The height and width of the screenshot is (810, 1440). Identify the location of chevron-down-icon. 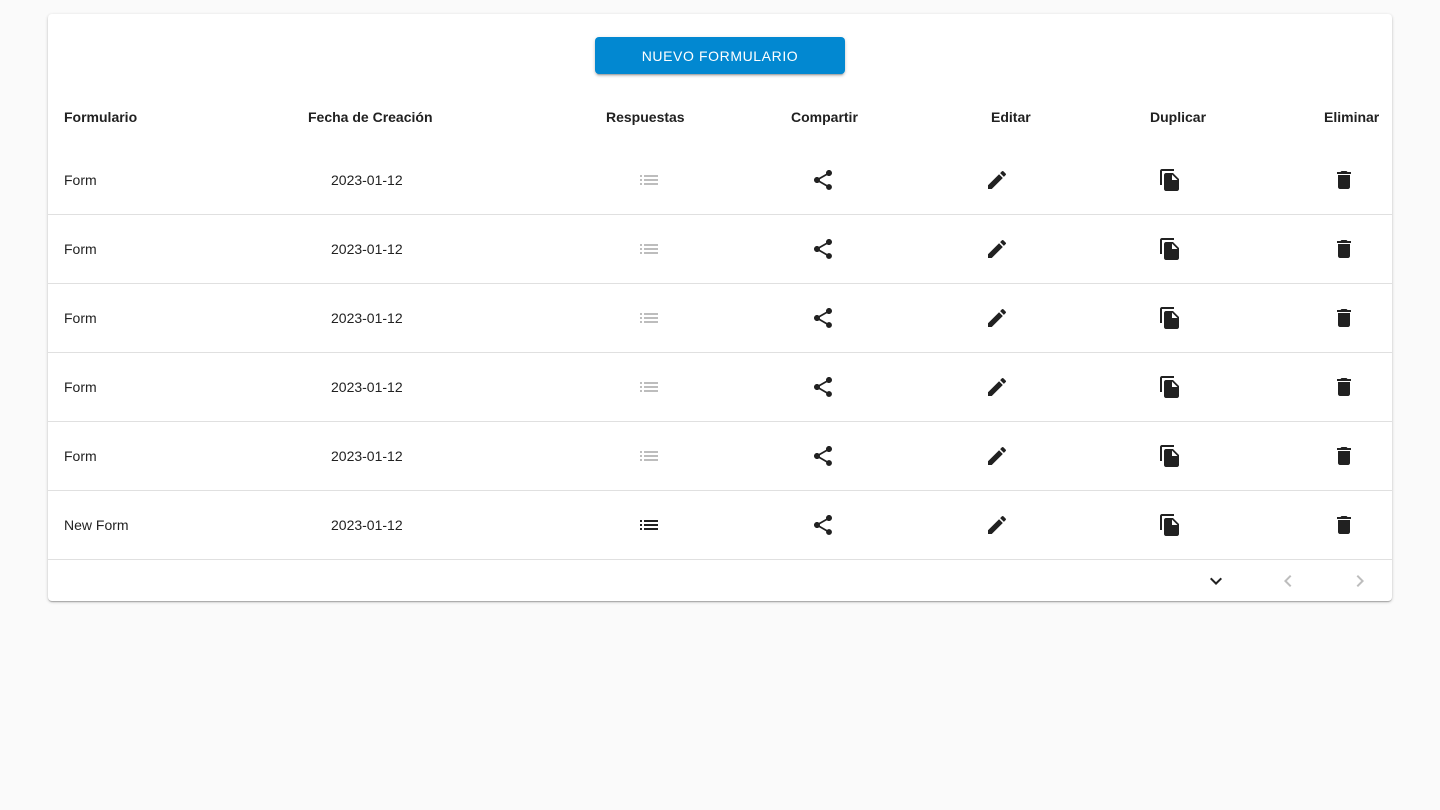
(1216, 581).